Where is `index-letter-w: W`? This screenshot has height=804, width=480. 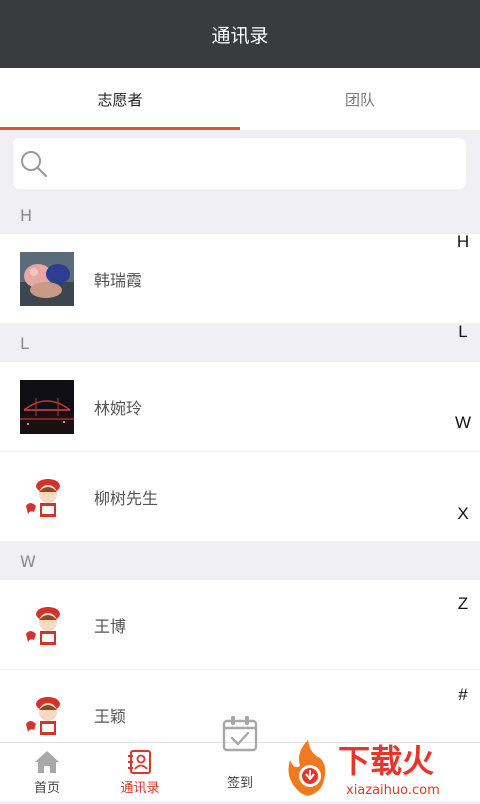
index-letter-w: W is located at coordinates (463, 423).